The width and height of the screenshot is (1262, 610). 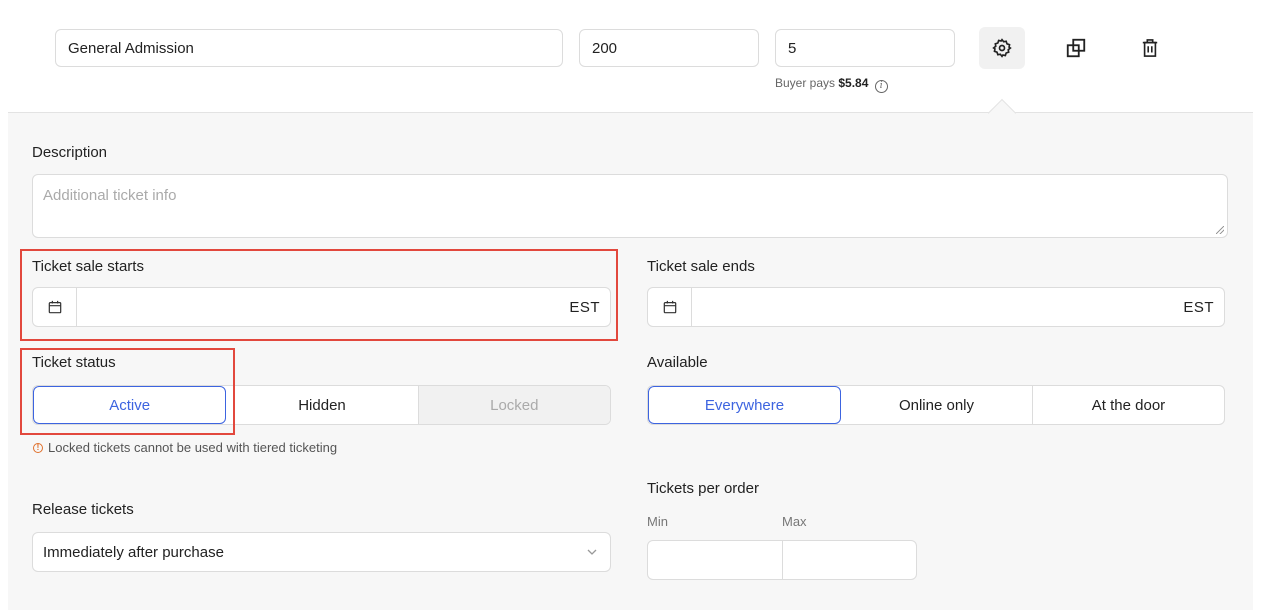 What do you see at coordinates (309, 48) in the screenshot?
I see `ticket-name-input: General Admission` at bounding box center [309, 48].